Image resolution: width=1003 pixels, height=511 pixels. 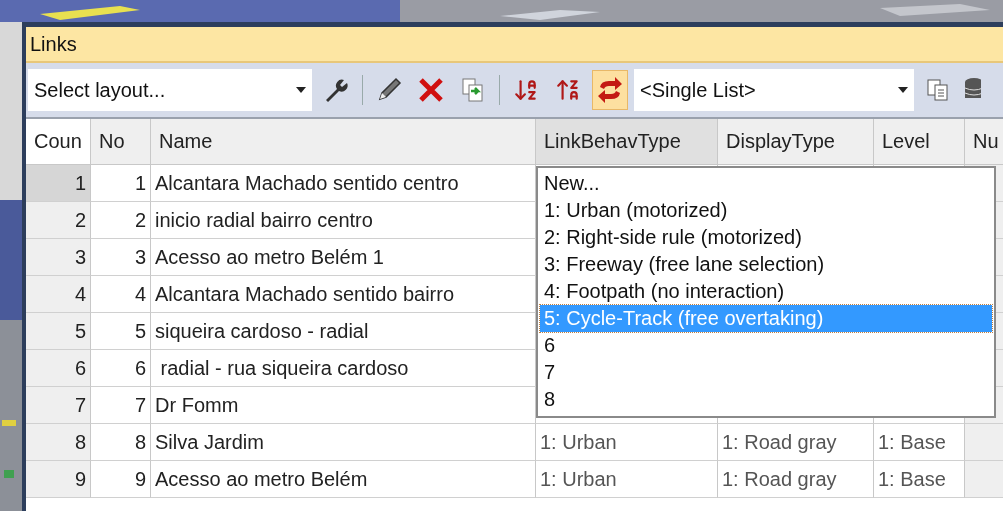 I want to click on column-header: Name, so click(x=343, y=142).